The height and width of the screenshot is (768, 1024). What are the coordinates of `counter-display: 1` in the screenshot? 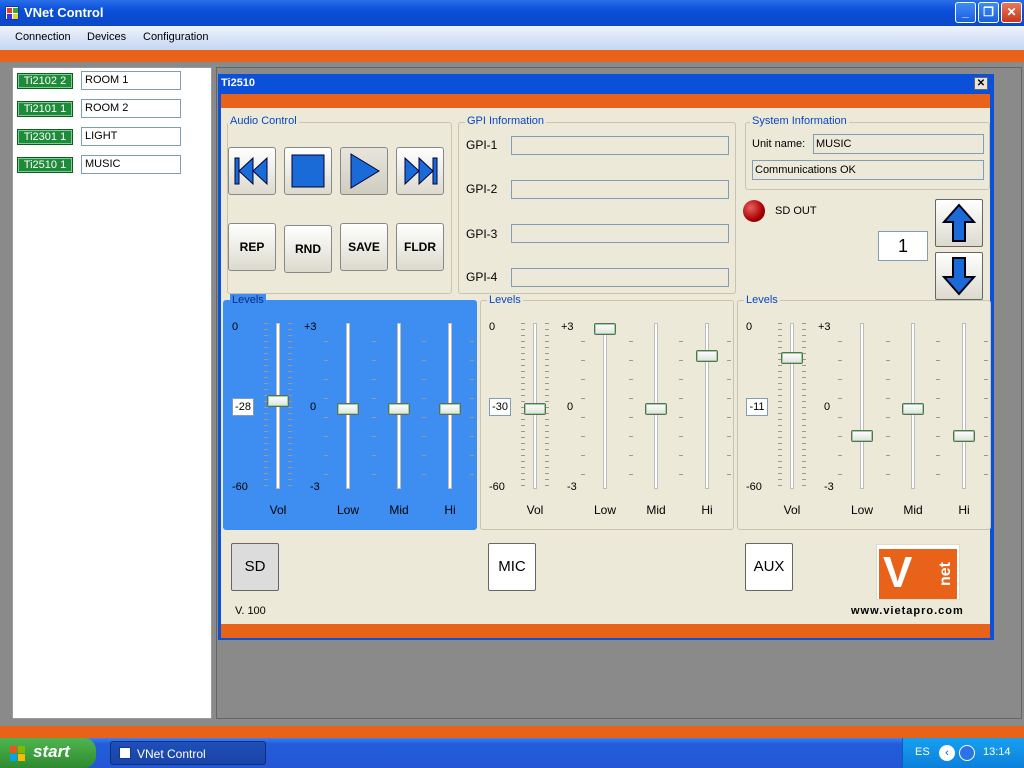 It's located at (903, 246).